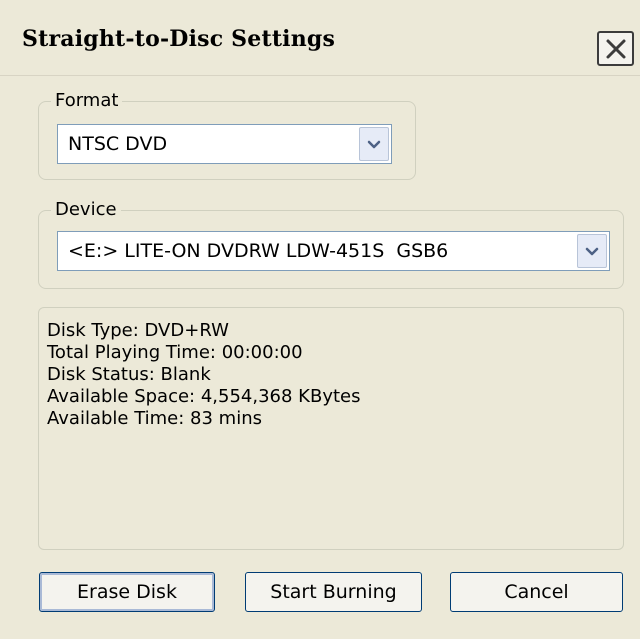 This screenshot has height=639, width=640. I want to click on start-burning-button: Start Burning, so click(333, 592).